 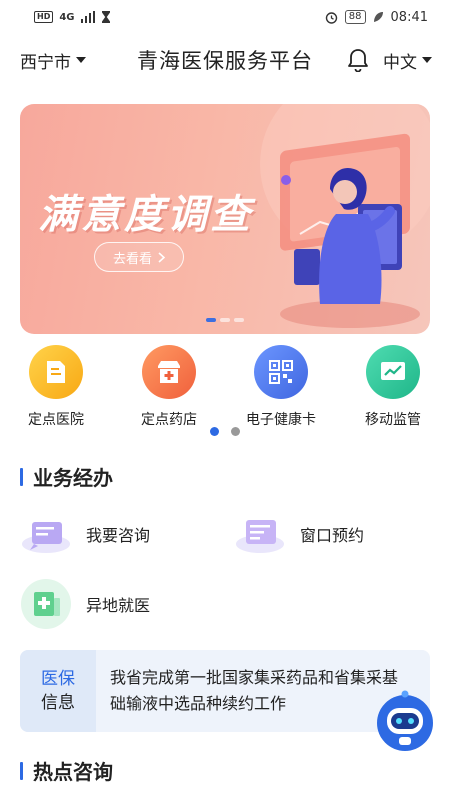 What do you see at coordinates (358, 60) in the screenshot?
I see `bell-icon` at bounding box center [358, 60].